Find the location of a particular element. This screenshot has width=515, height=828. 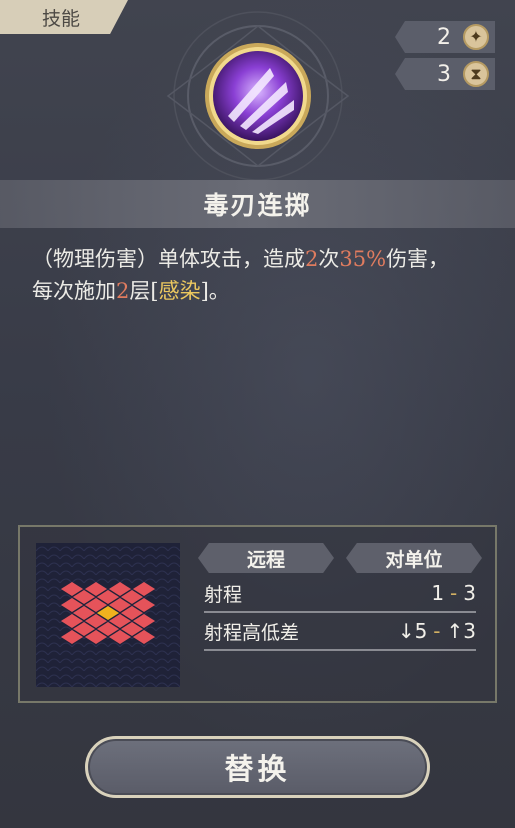

range-grid is located at coordinates (108, 615).